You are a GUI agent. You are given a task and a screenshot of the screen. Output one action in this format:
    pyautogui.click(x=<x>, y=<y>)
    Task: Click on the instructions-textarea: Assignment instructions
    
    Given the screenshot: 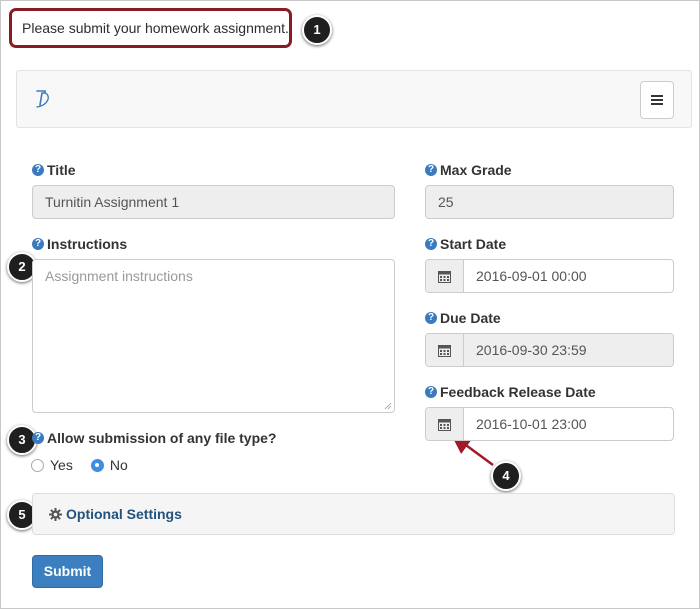 What is the action you would take?
    pyautogui.click(x=213, y=336)
    